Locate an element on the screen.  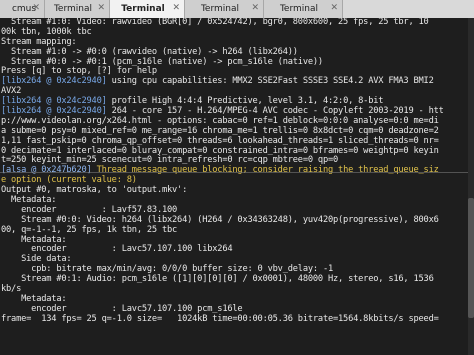
tab-terminal-1: Terminal ✕ is located at coordinates (77, 9).